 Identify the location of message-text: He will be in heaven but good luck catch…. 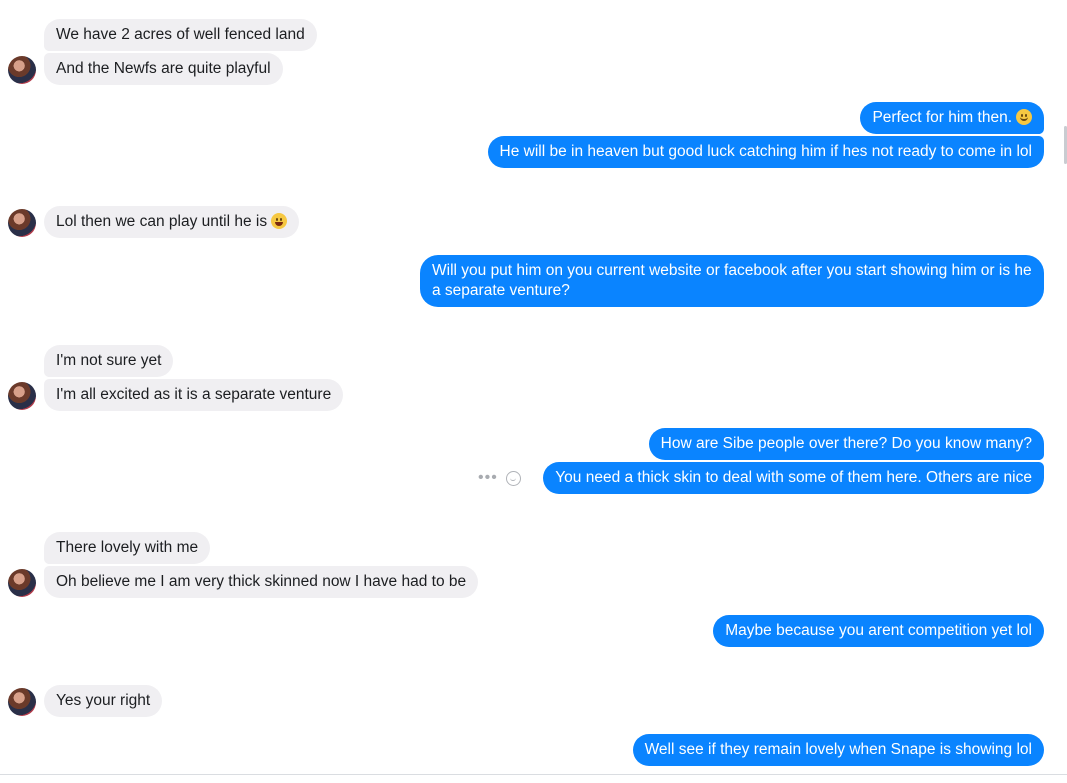
(765, 151).